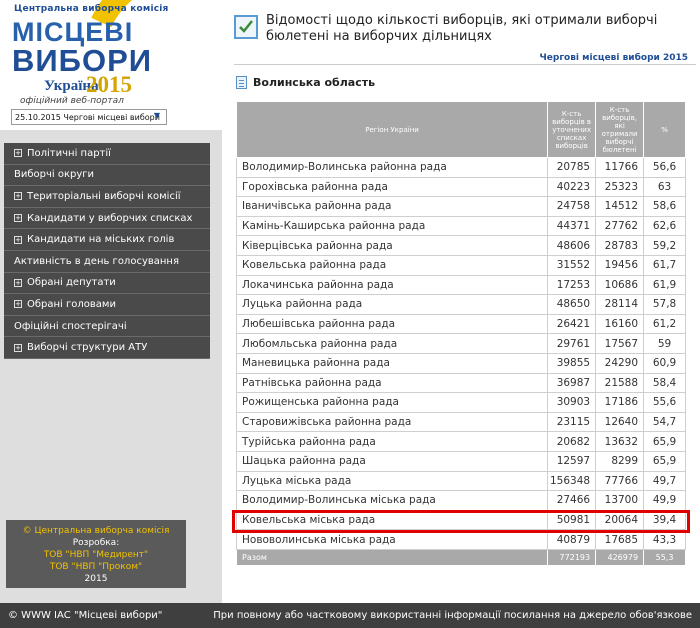  What do you see at coordinates (69, 153) in the screenshot?
I see `menu-item-label: Політичні партії` at bounding box center [69, 153].